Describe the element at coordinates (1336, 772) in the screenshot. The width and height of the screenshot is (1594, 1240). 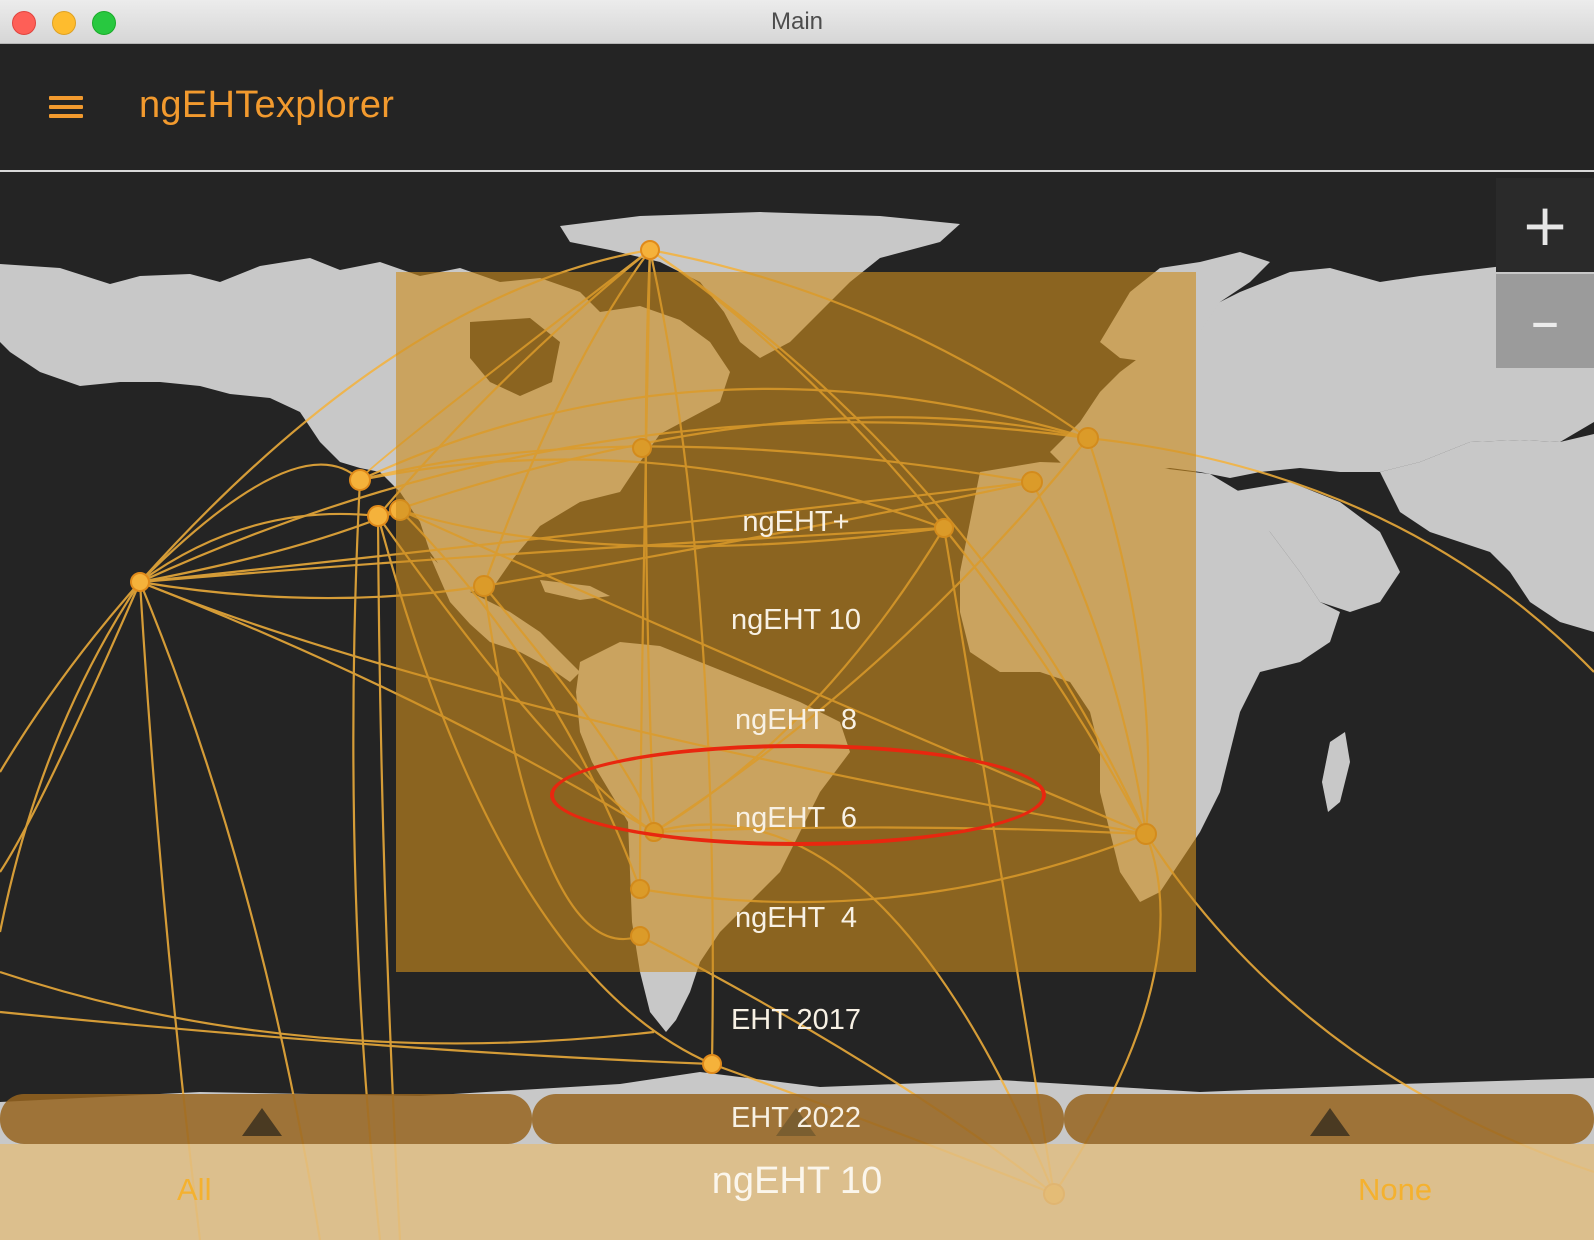
I see `madagascar-landmass` at that location.